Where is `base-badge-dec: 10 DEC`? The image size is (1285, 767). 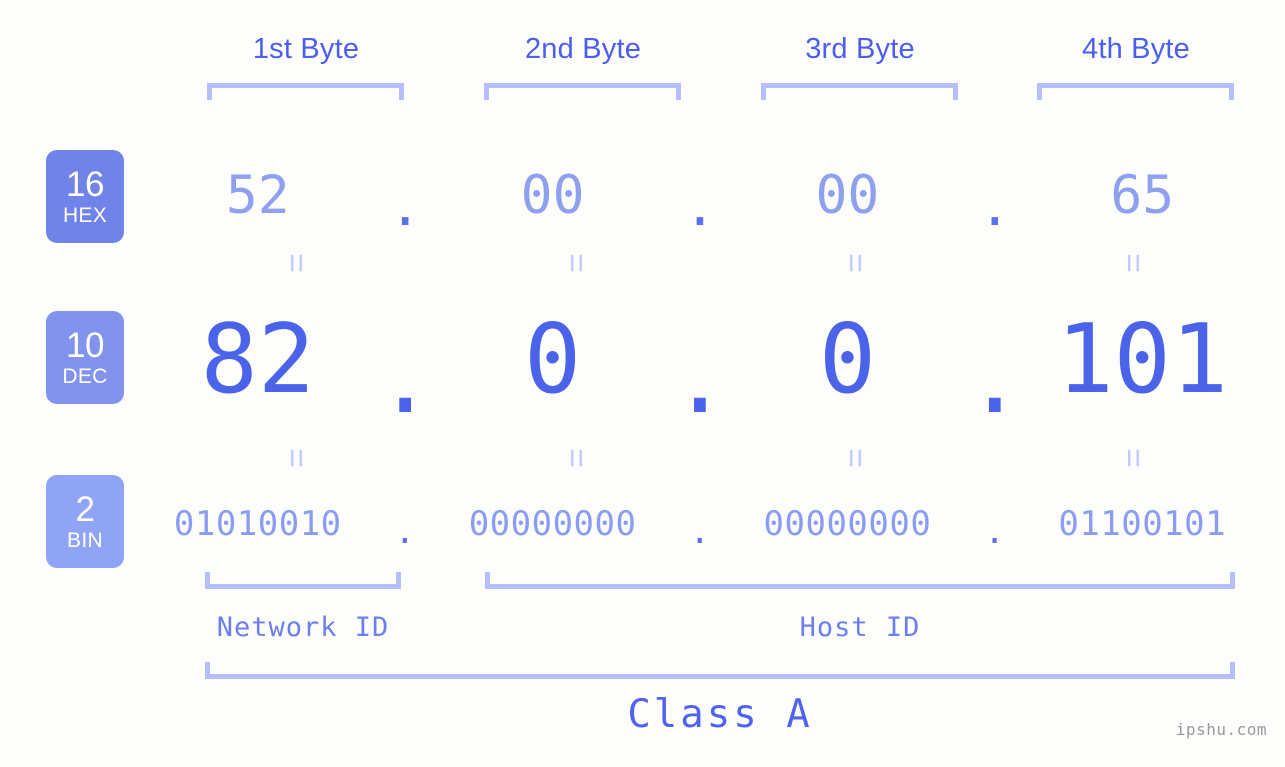
base-badge-dec: 10 DEC is located at coordinates (85, 357).